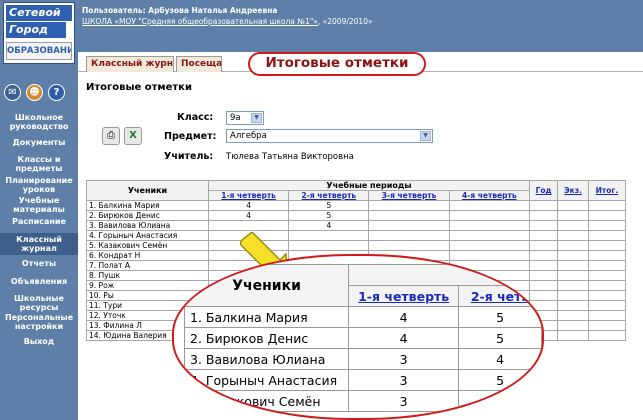  What do you see at coordinates (133, 136) in the screenshot?
I see `excel-icon: X` at bounding box center [133, 136].